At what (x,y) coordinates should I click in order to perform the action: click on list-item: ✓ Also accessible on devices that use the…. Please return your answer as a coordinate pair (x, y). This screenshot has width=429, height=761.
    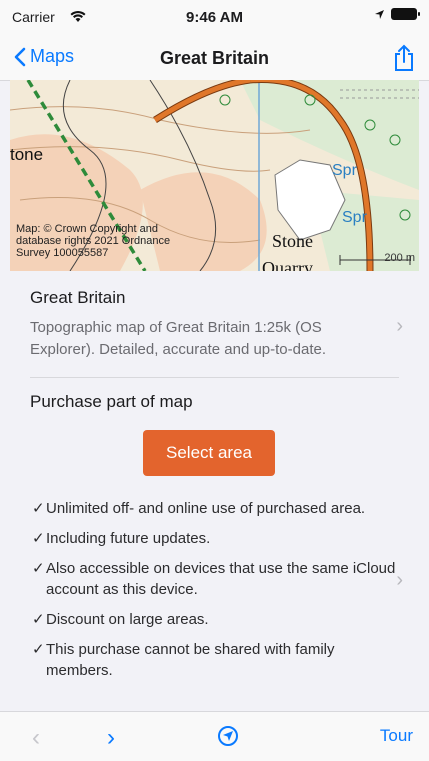
    Looking at the image, I should click on (214, 579).